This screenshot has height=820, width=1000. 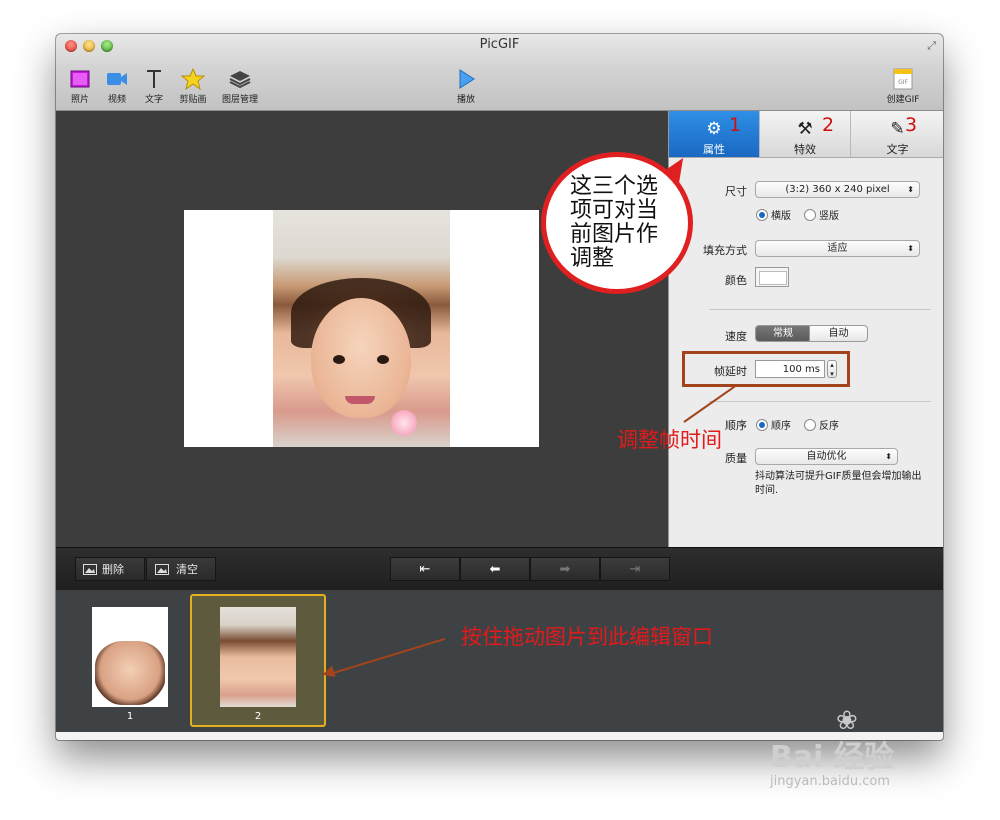 What do you see at coordinates (113, 569) in the screenshot?
I see `delete-label: 删除` at bounding box center [113, 569].